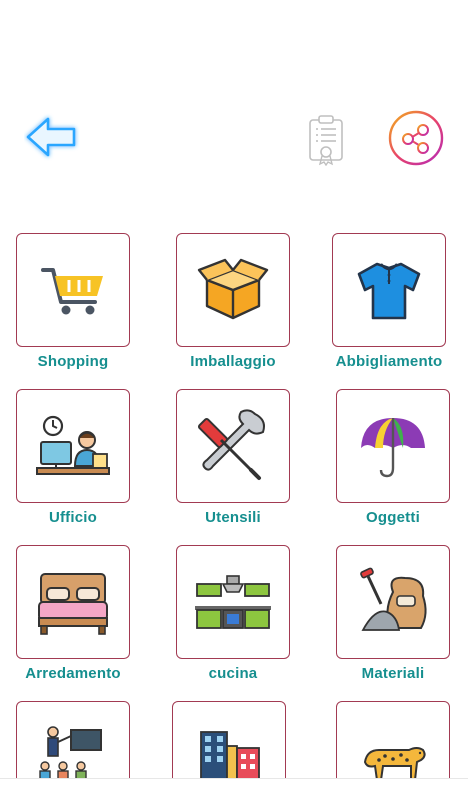  What do you see at coordinates (394, 762) in the screenshot?
I see `leopard-icon` at bounding box center [394, 762].